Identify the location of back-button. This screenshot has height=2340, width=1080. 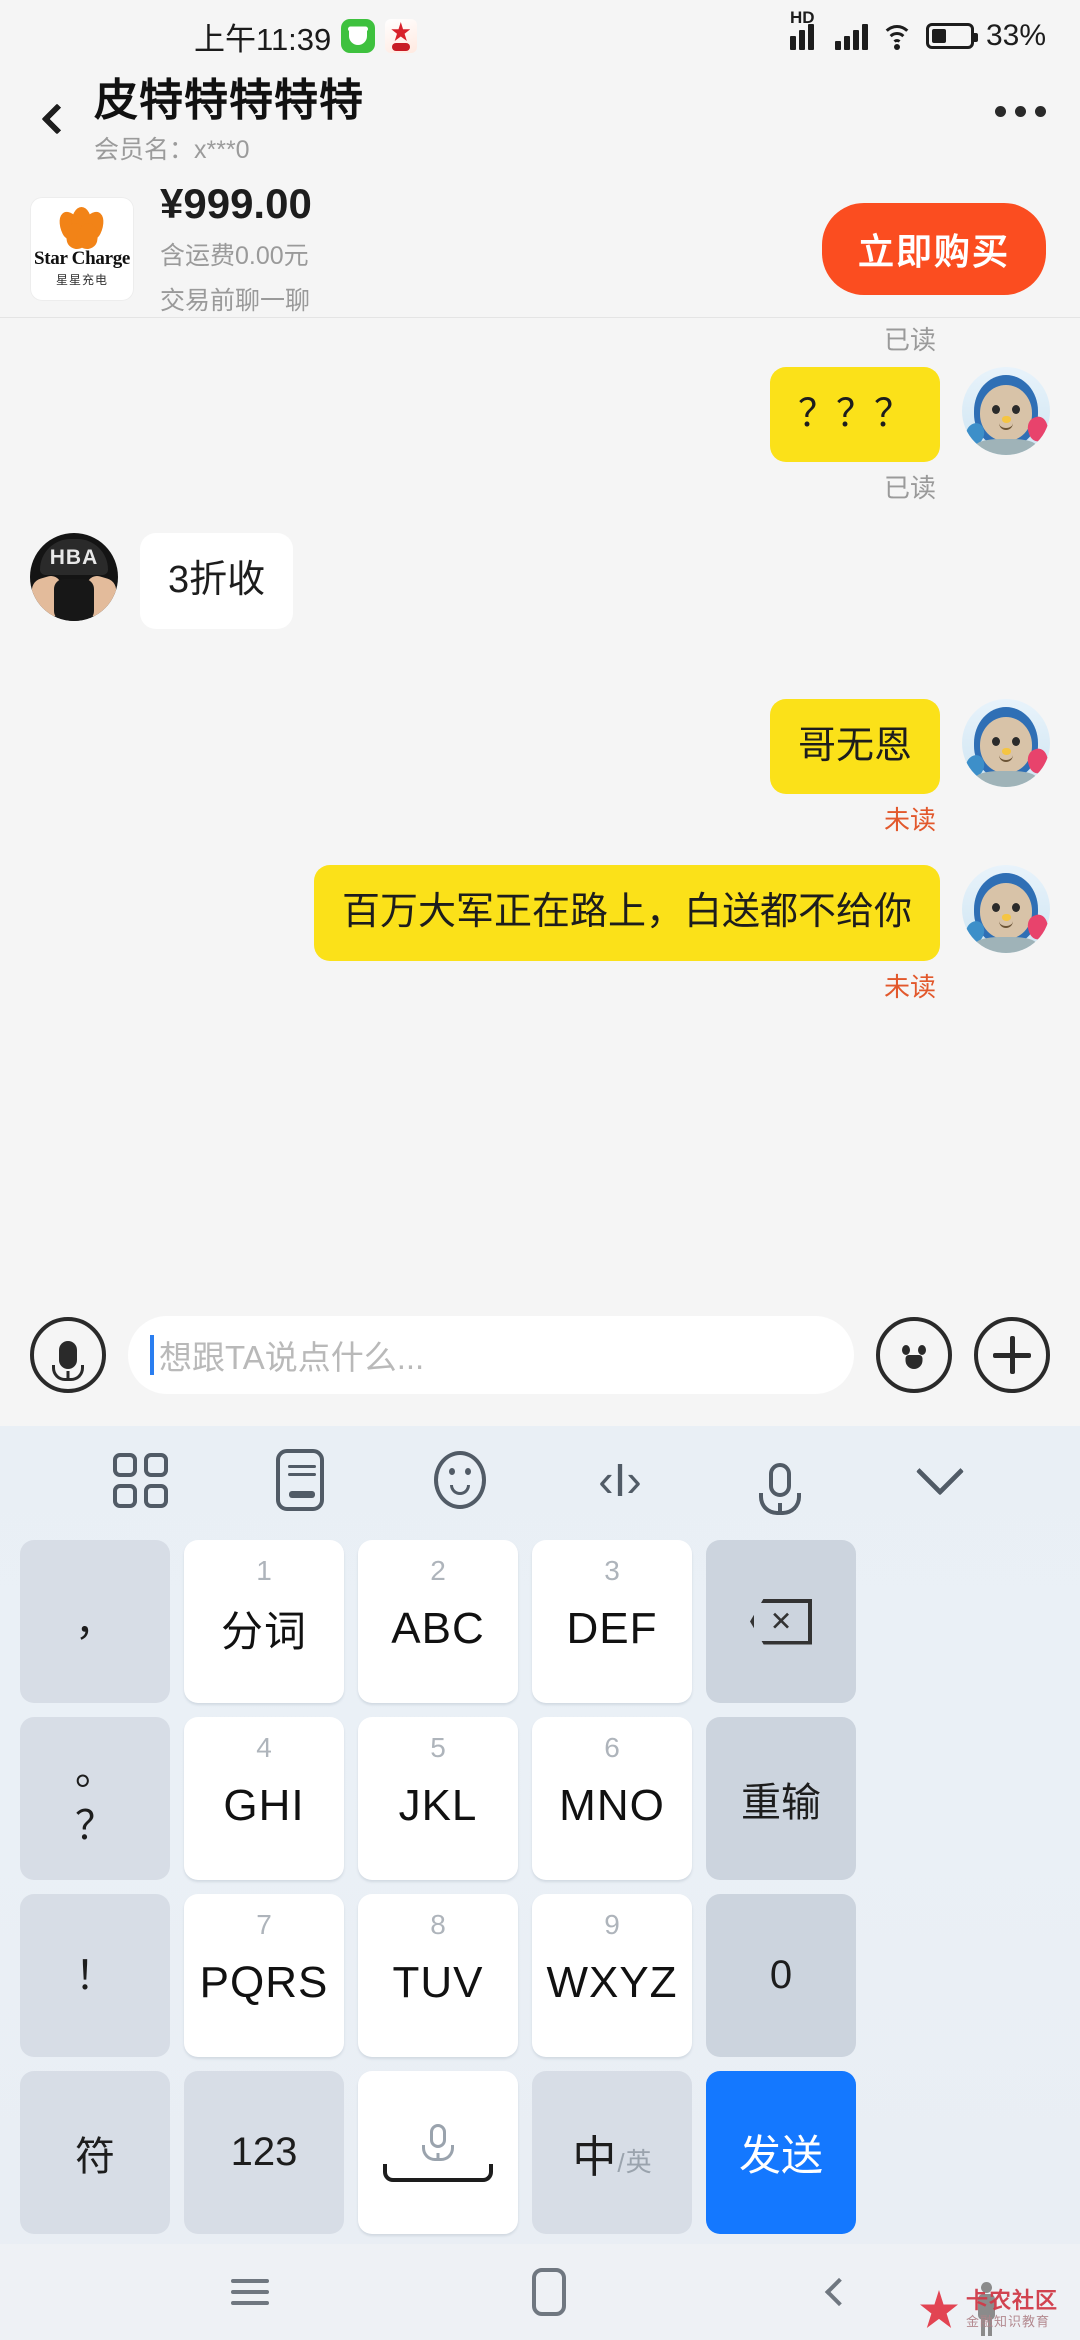
(57, 119).